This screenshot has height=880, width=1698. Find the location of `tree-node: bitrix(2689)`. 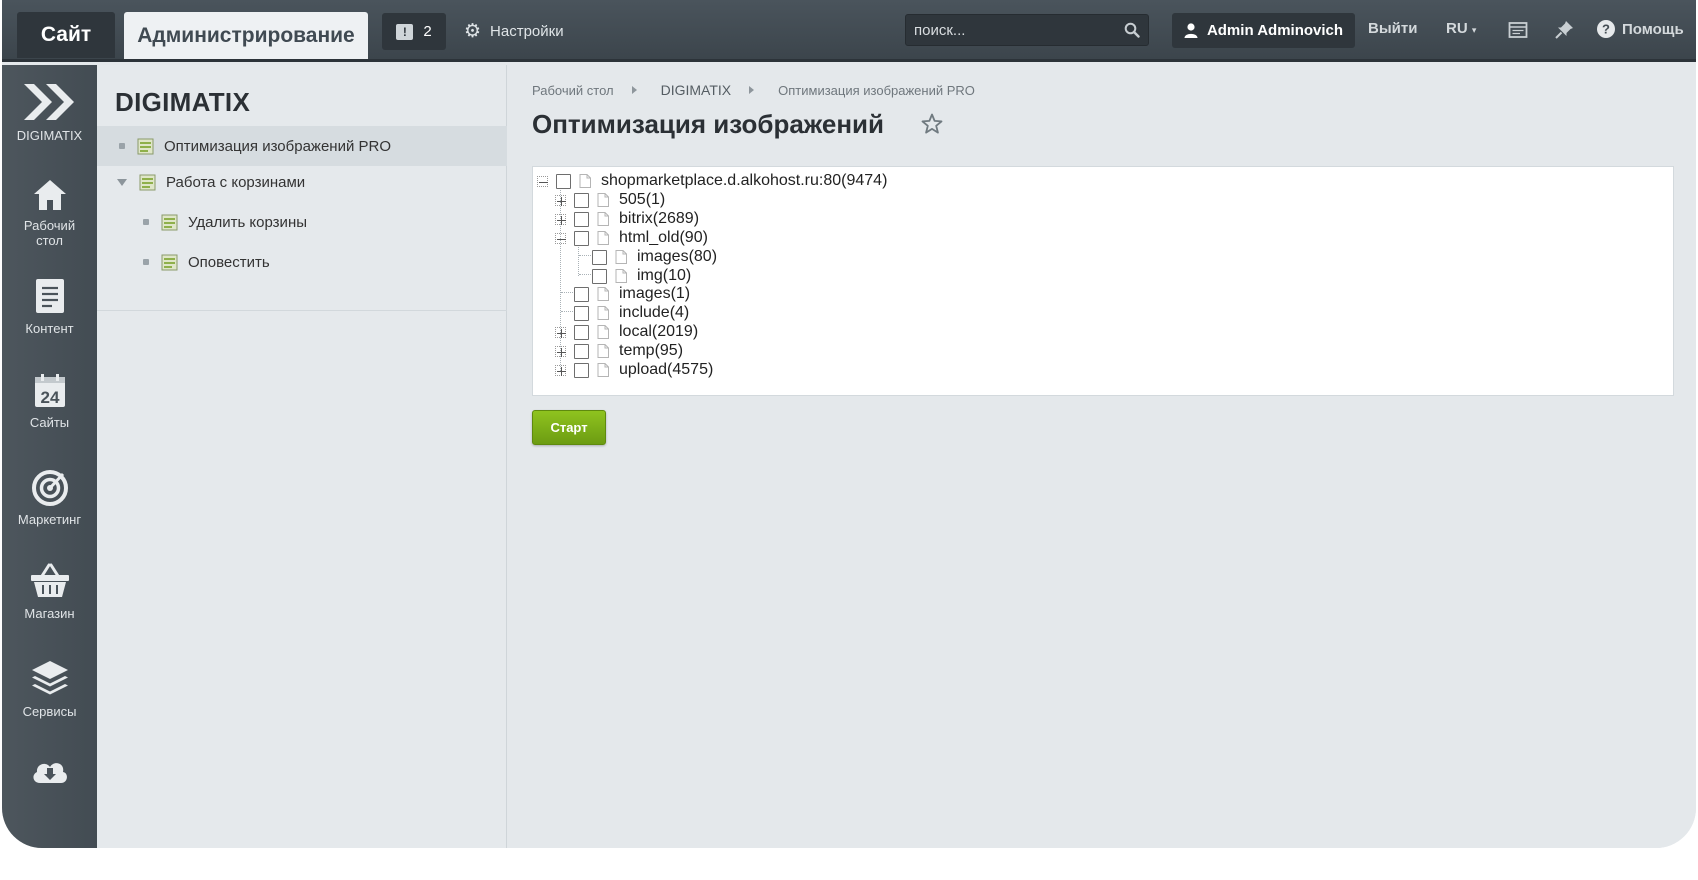

tree-node: bitrix(2689) is located at coordinates (627, 219).